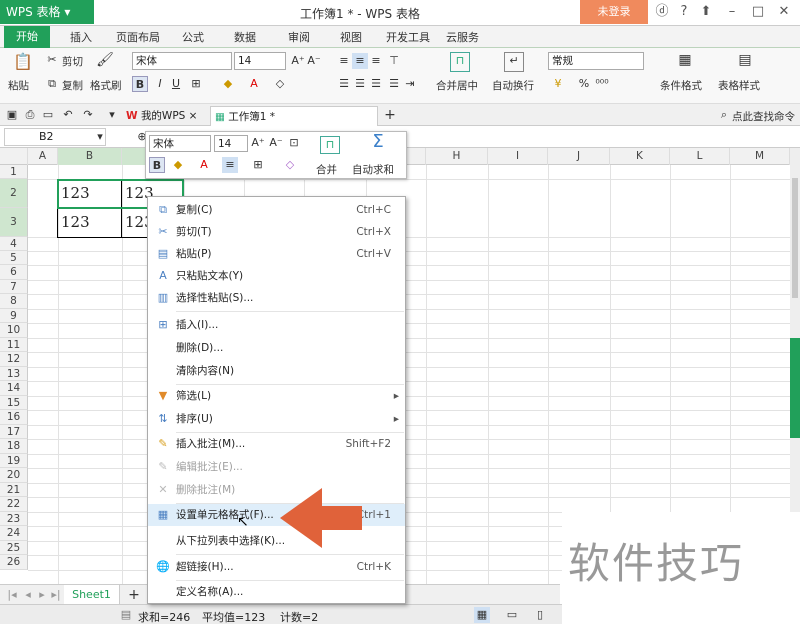 The image size is (800, 625). What do you see at coordinates (228, 84) in the screenshot?
I see `fill-color-icon: ◆` at bounding box center [228, 84].